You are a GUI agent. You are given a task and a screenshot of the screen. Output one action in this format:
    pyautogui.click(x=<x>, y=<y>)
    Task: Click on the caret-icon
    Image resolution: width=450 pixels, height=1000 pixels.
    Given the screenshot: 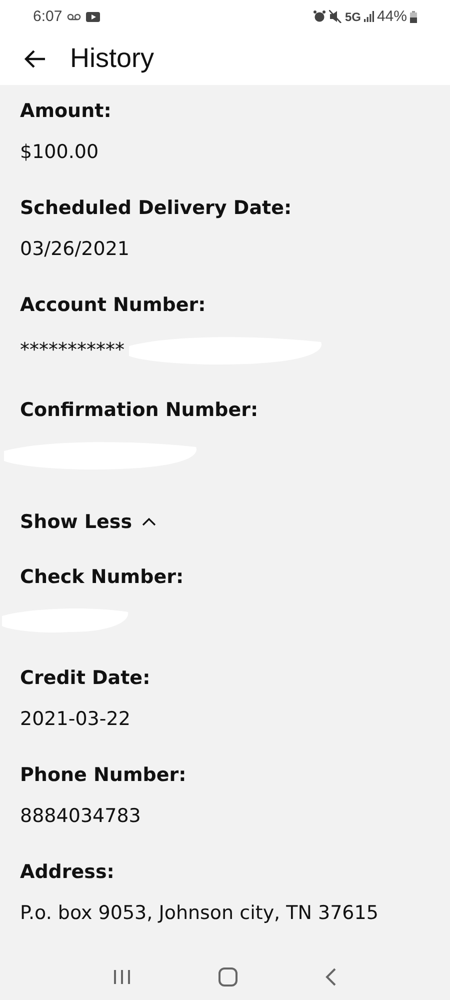 What is the action you would take?
    pyautogui.click(x=149, y=521)
    